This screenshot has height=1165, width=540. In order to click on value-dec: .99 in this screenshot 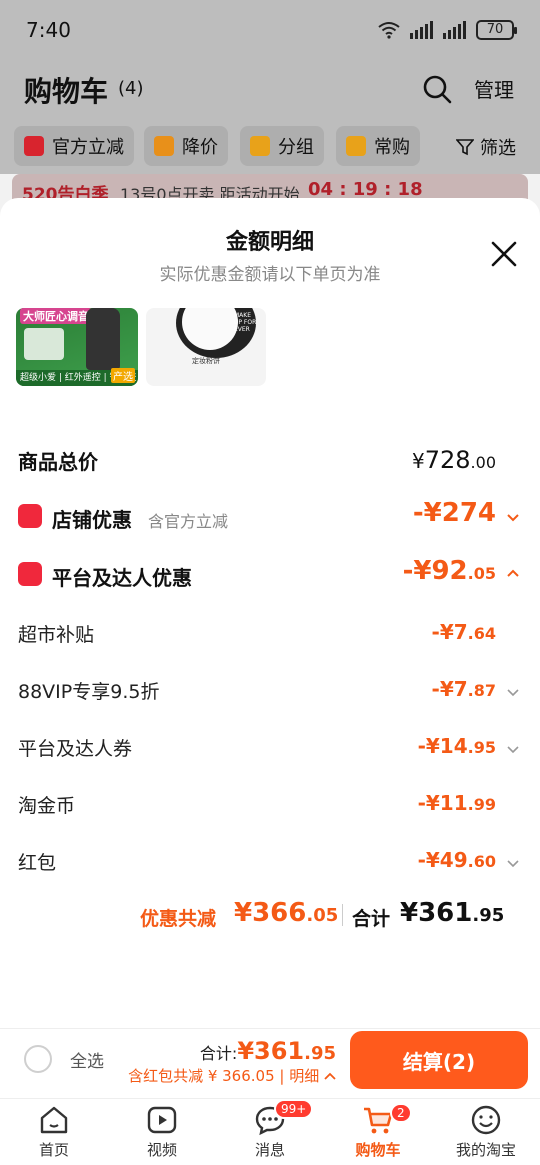, I will do `click(481, 804)`.